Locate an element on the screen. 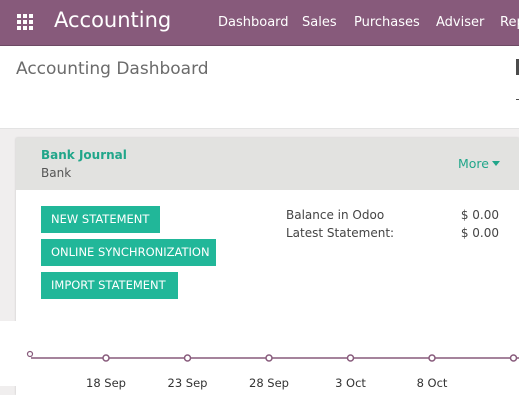  latest-statement-label: Latest Statement: is located at coordinates (340, 233).